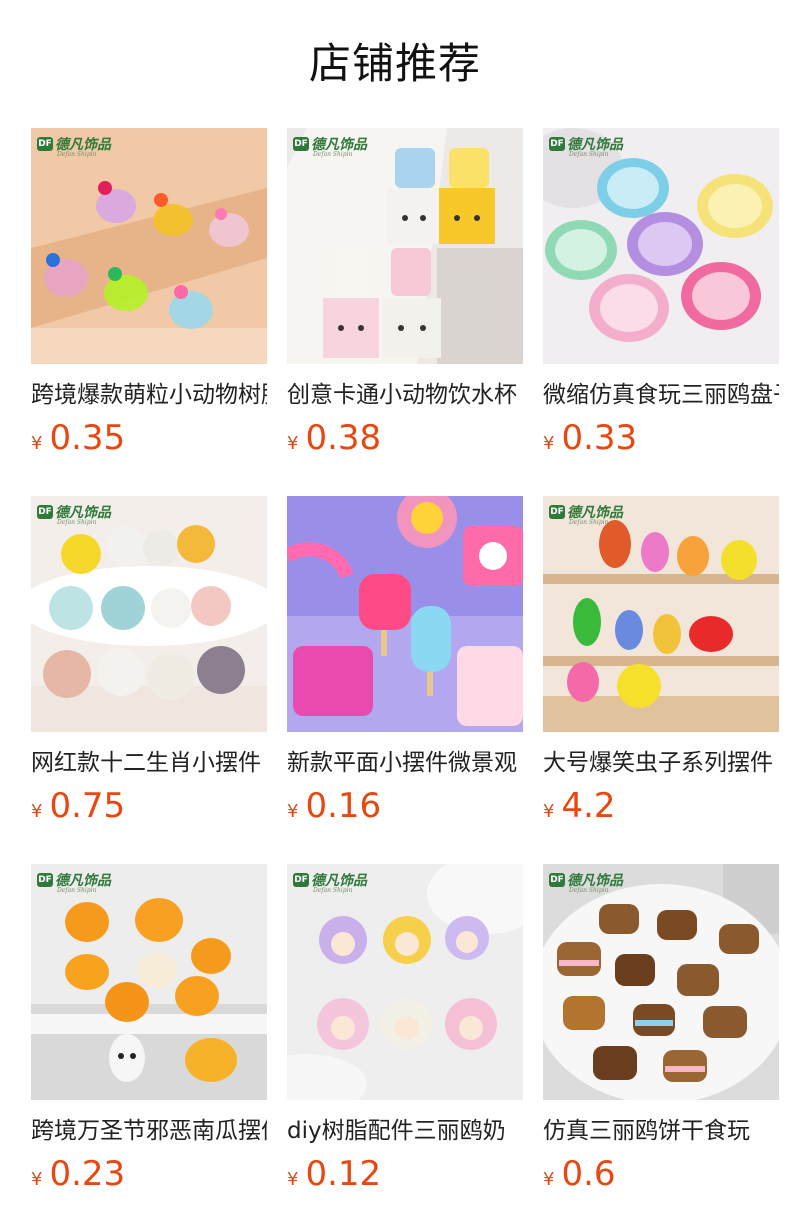 This screenshot has height=1232, width=790. What do you see at coordinates (661, 438) in the screenshot?
I see `product-price: ¥ 0.33` at bounding box center [661, 438].